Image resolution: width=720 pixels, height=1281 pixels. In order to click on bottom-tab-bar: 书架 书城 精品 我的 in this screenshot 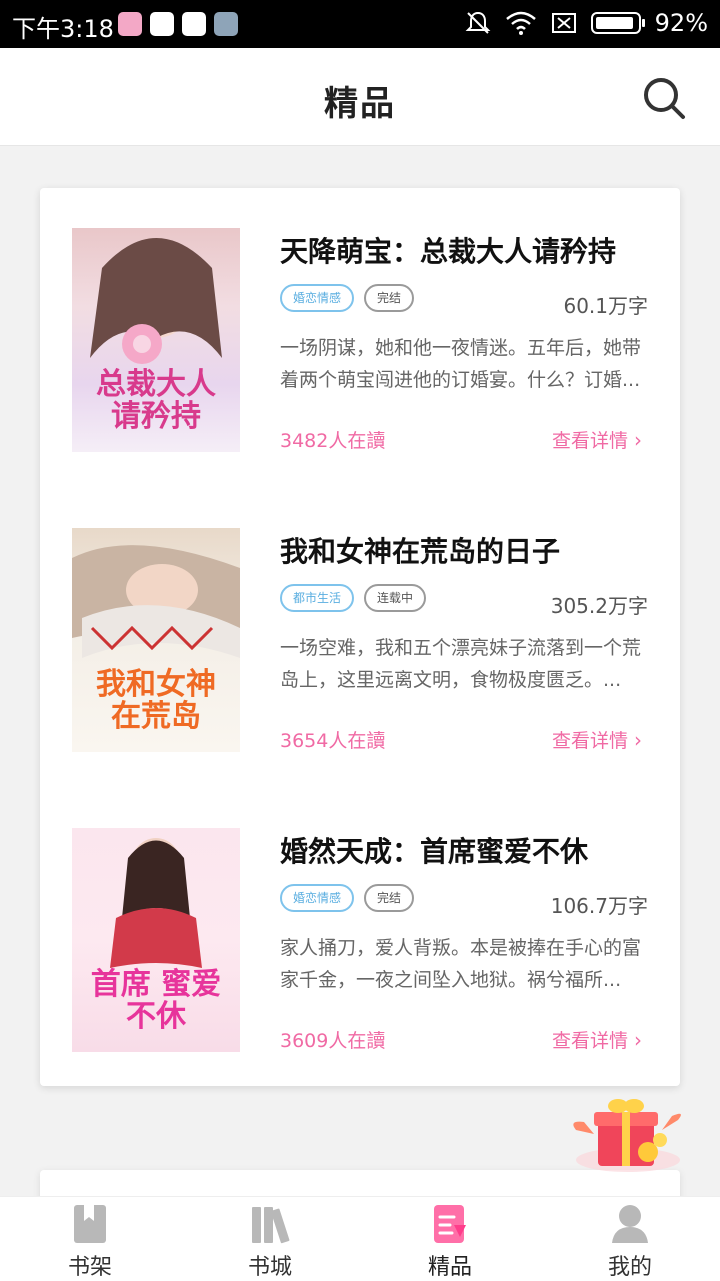, I will do `click(360, 1238)`.